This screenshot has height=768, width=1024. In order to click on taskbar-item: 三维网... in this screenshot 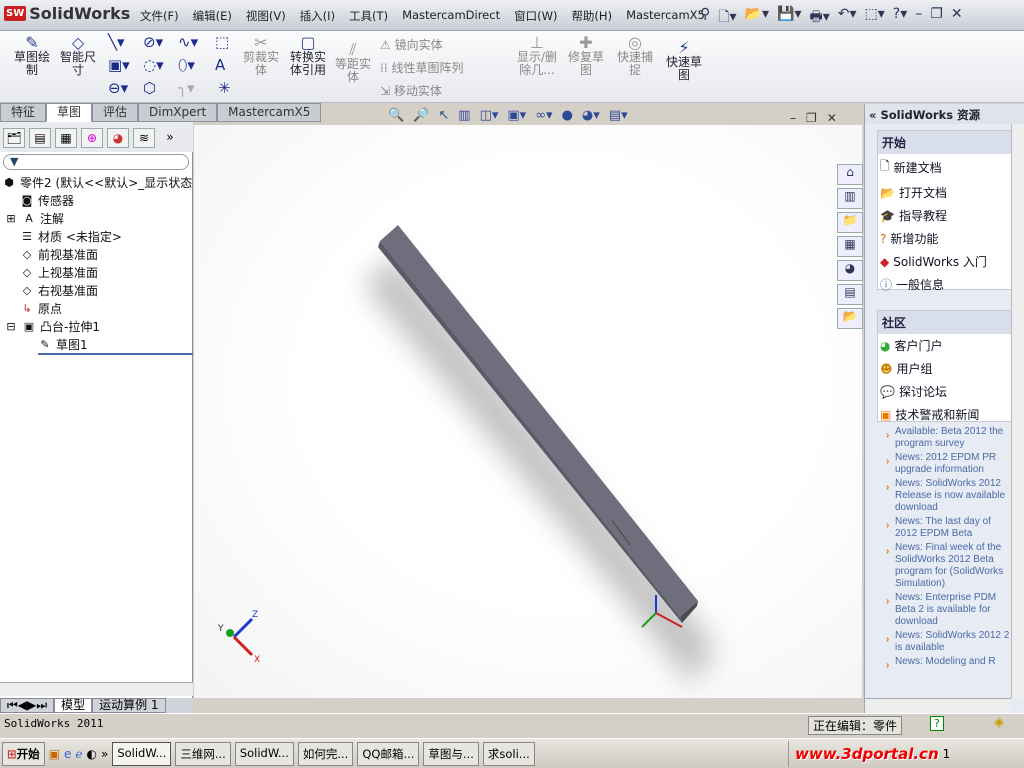, I will do `click(203, 753)`.